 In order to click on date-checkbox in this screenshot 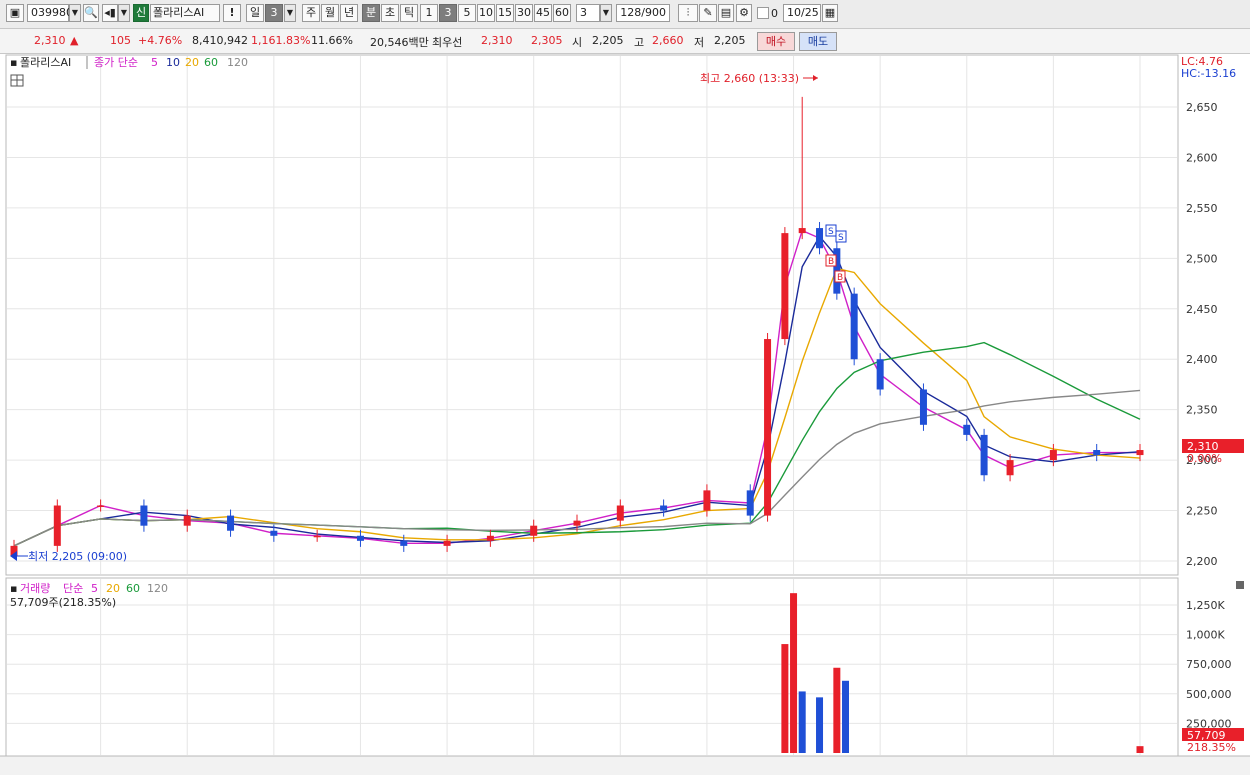, I will do `click(763, 13)`.